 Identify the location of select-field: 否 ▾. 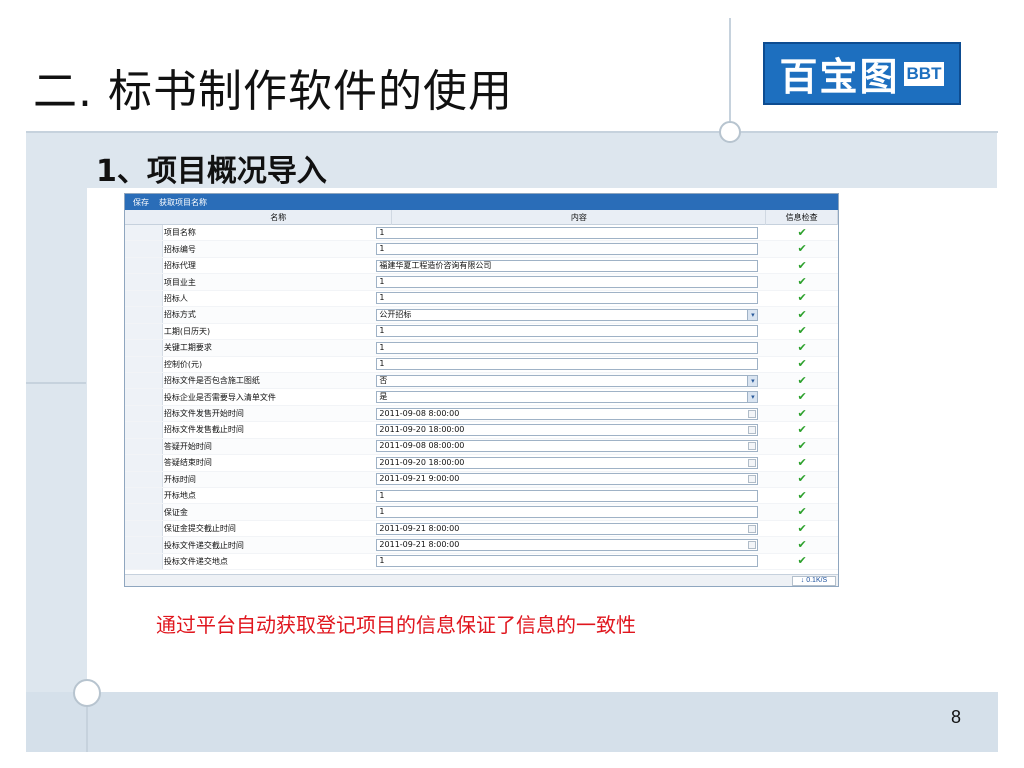
(567, 380).